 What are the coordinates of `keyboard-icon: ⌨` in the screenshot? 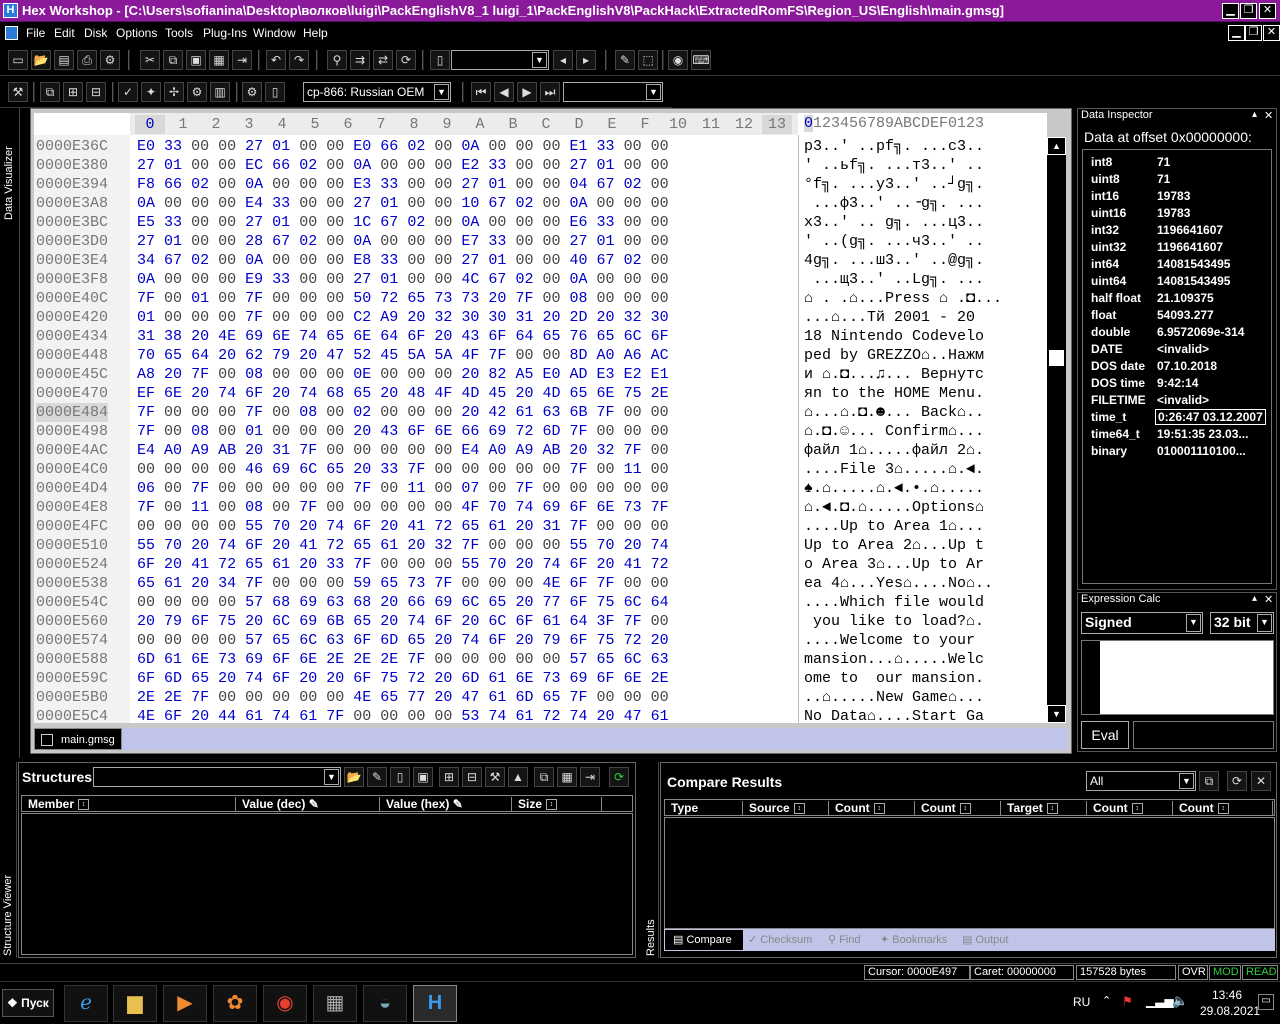 It's located at (701, 60).